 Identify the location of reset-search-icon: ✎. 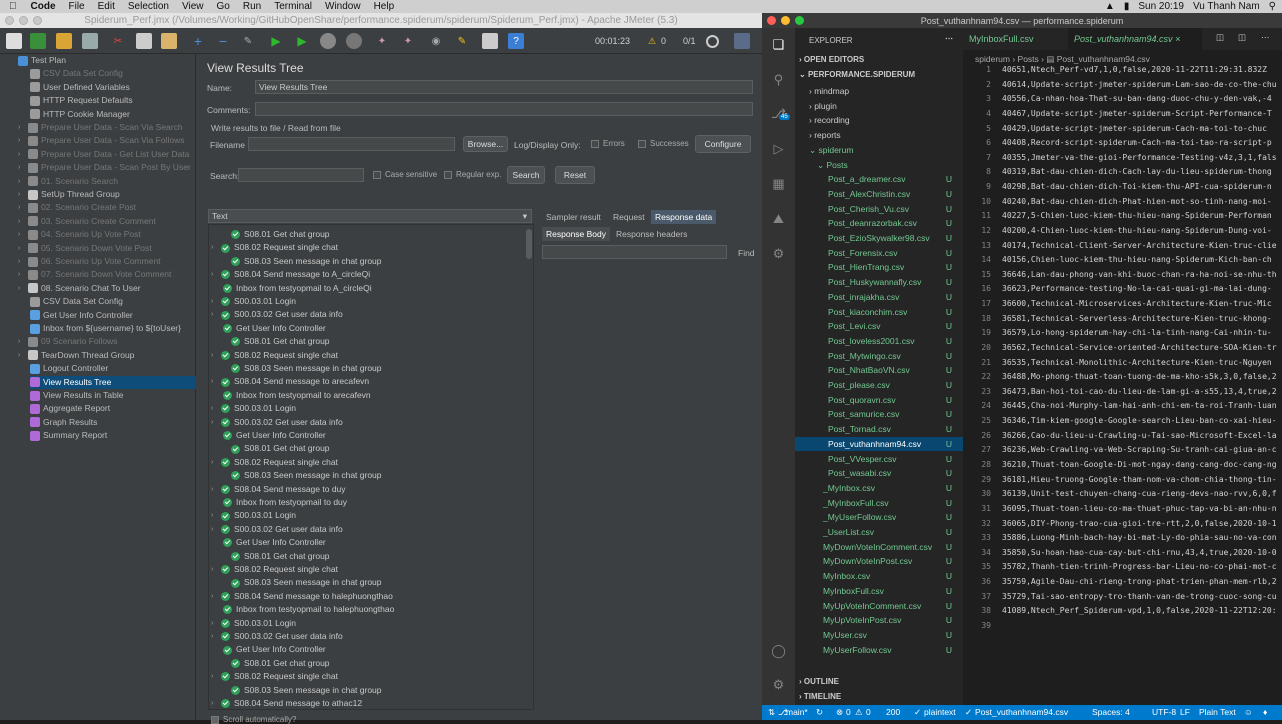
(462, 41).